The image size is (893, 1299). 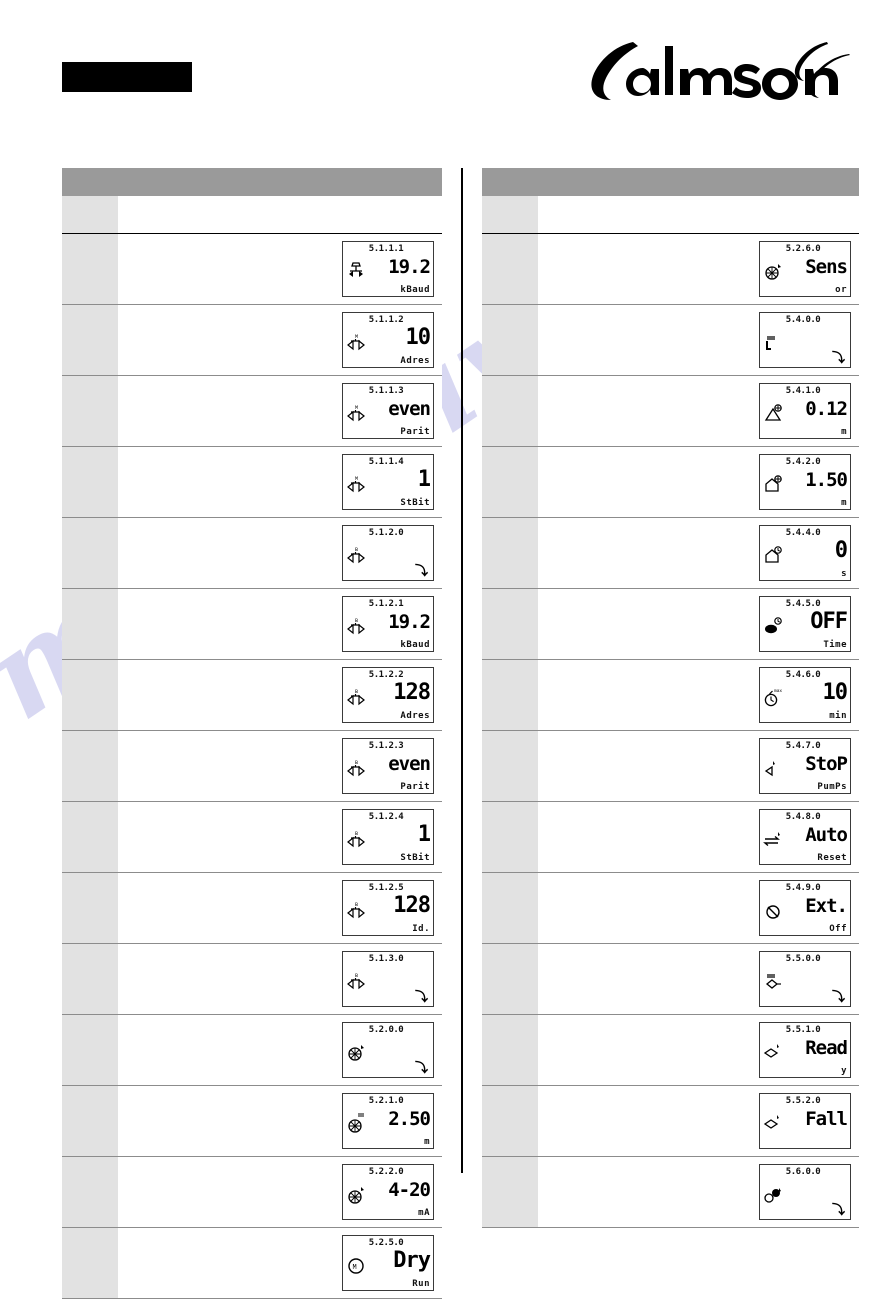 I want to click on description-cell: 5.1.3.0 B ⤵, so click(x=280, y=979).